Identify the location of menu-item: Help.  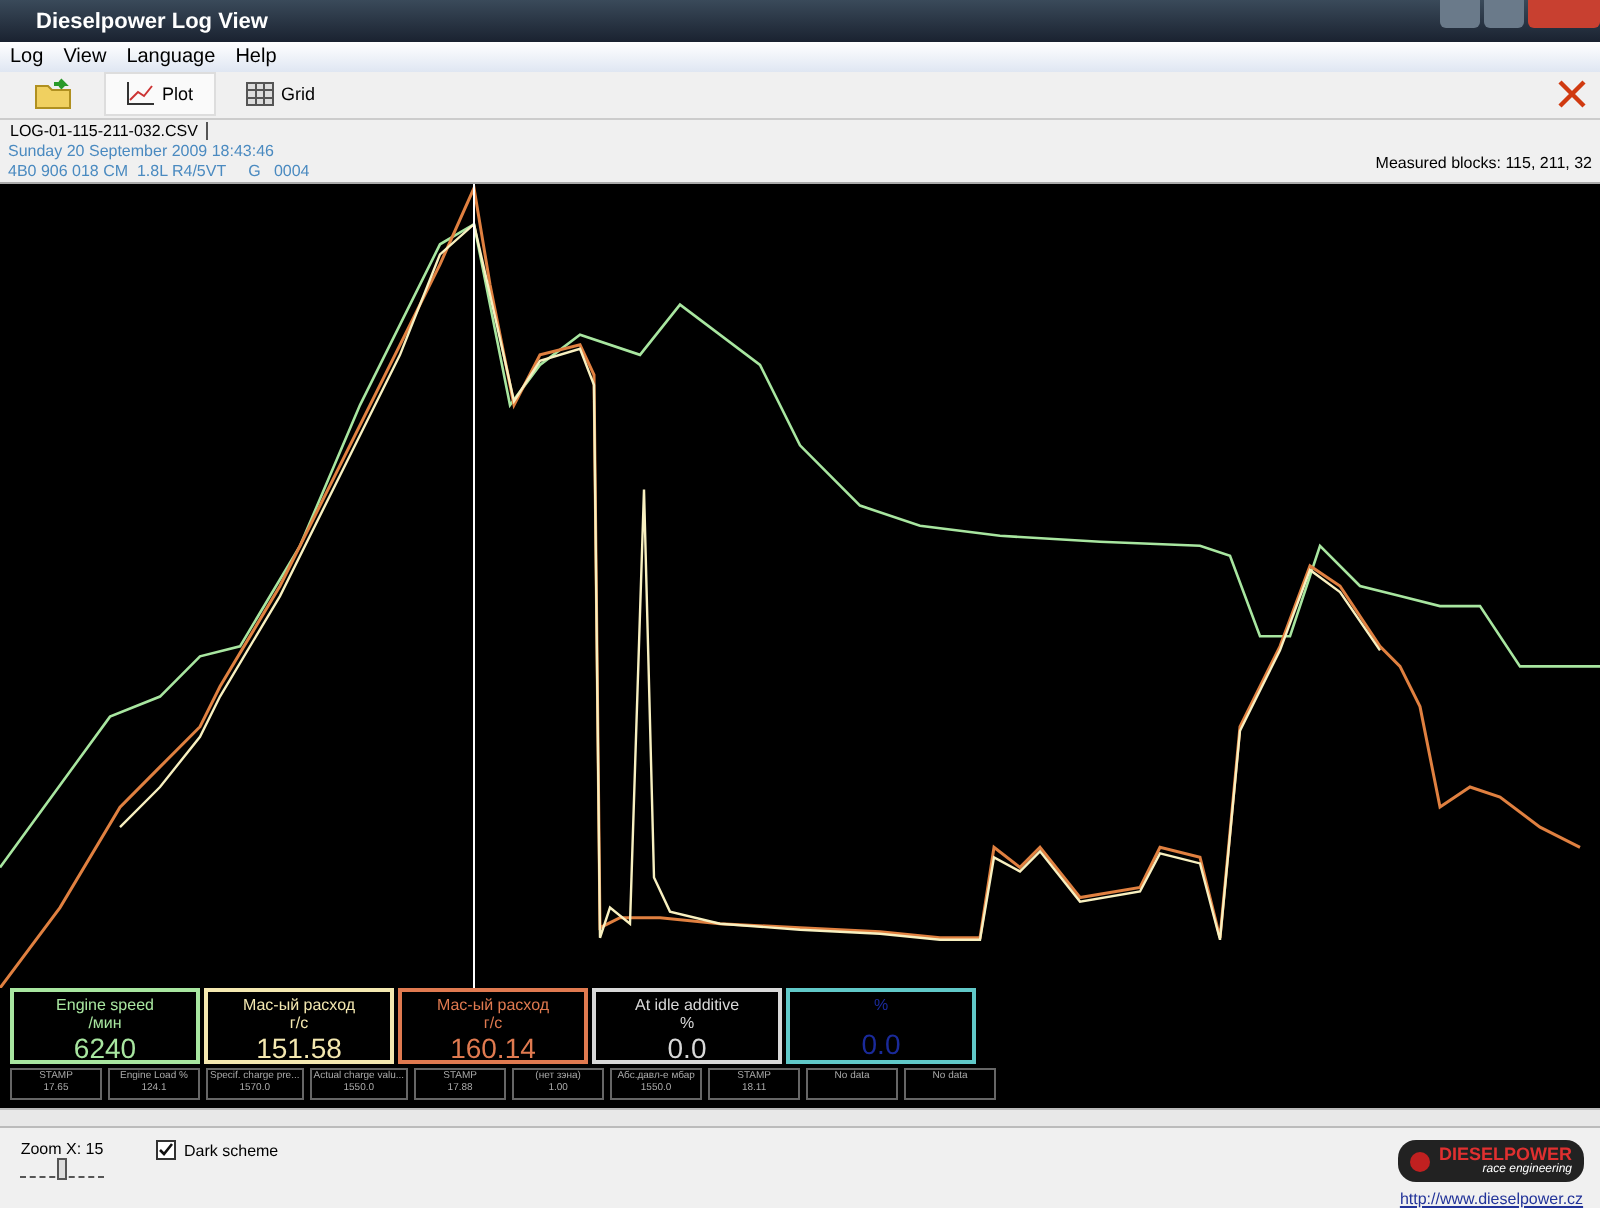
(256, 56).